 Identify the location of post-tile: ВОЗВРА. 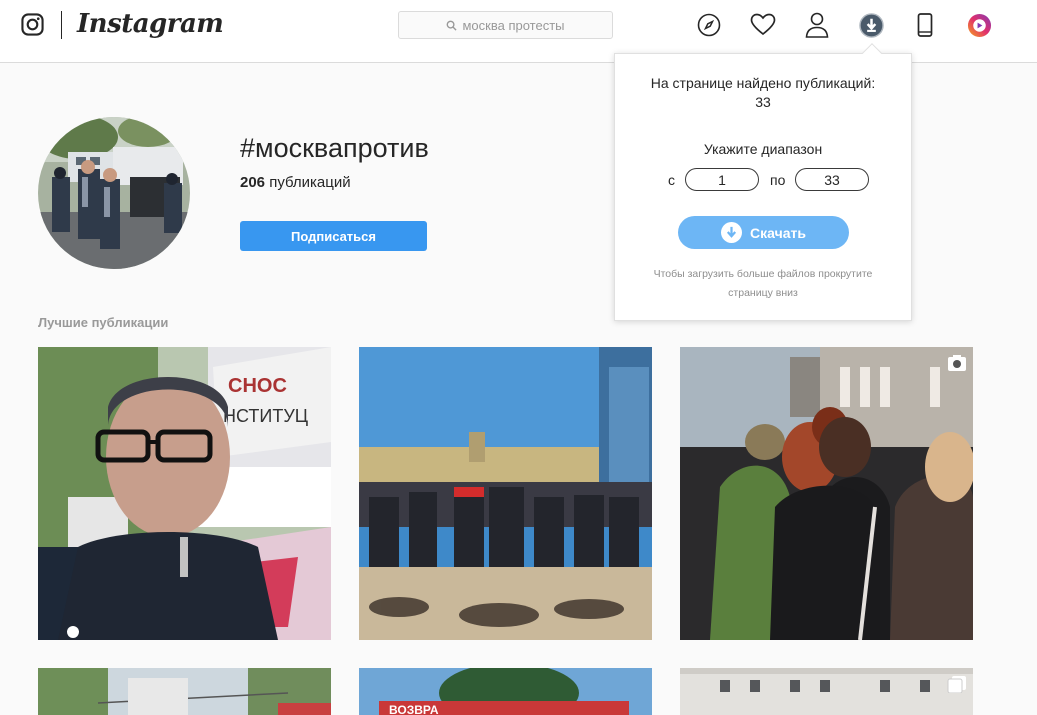
(505, 691).